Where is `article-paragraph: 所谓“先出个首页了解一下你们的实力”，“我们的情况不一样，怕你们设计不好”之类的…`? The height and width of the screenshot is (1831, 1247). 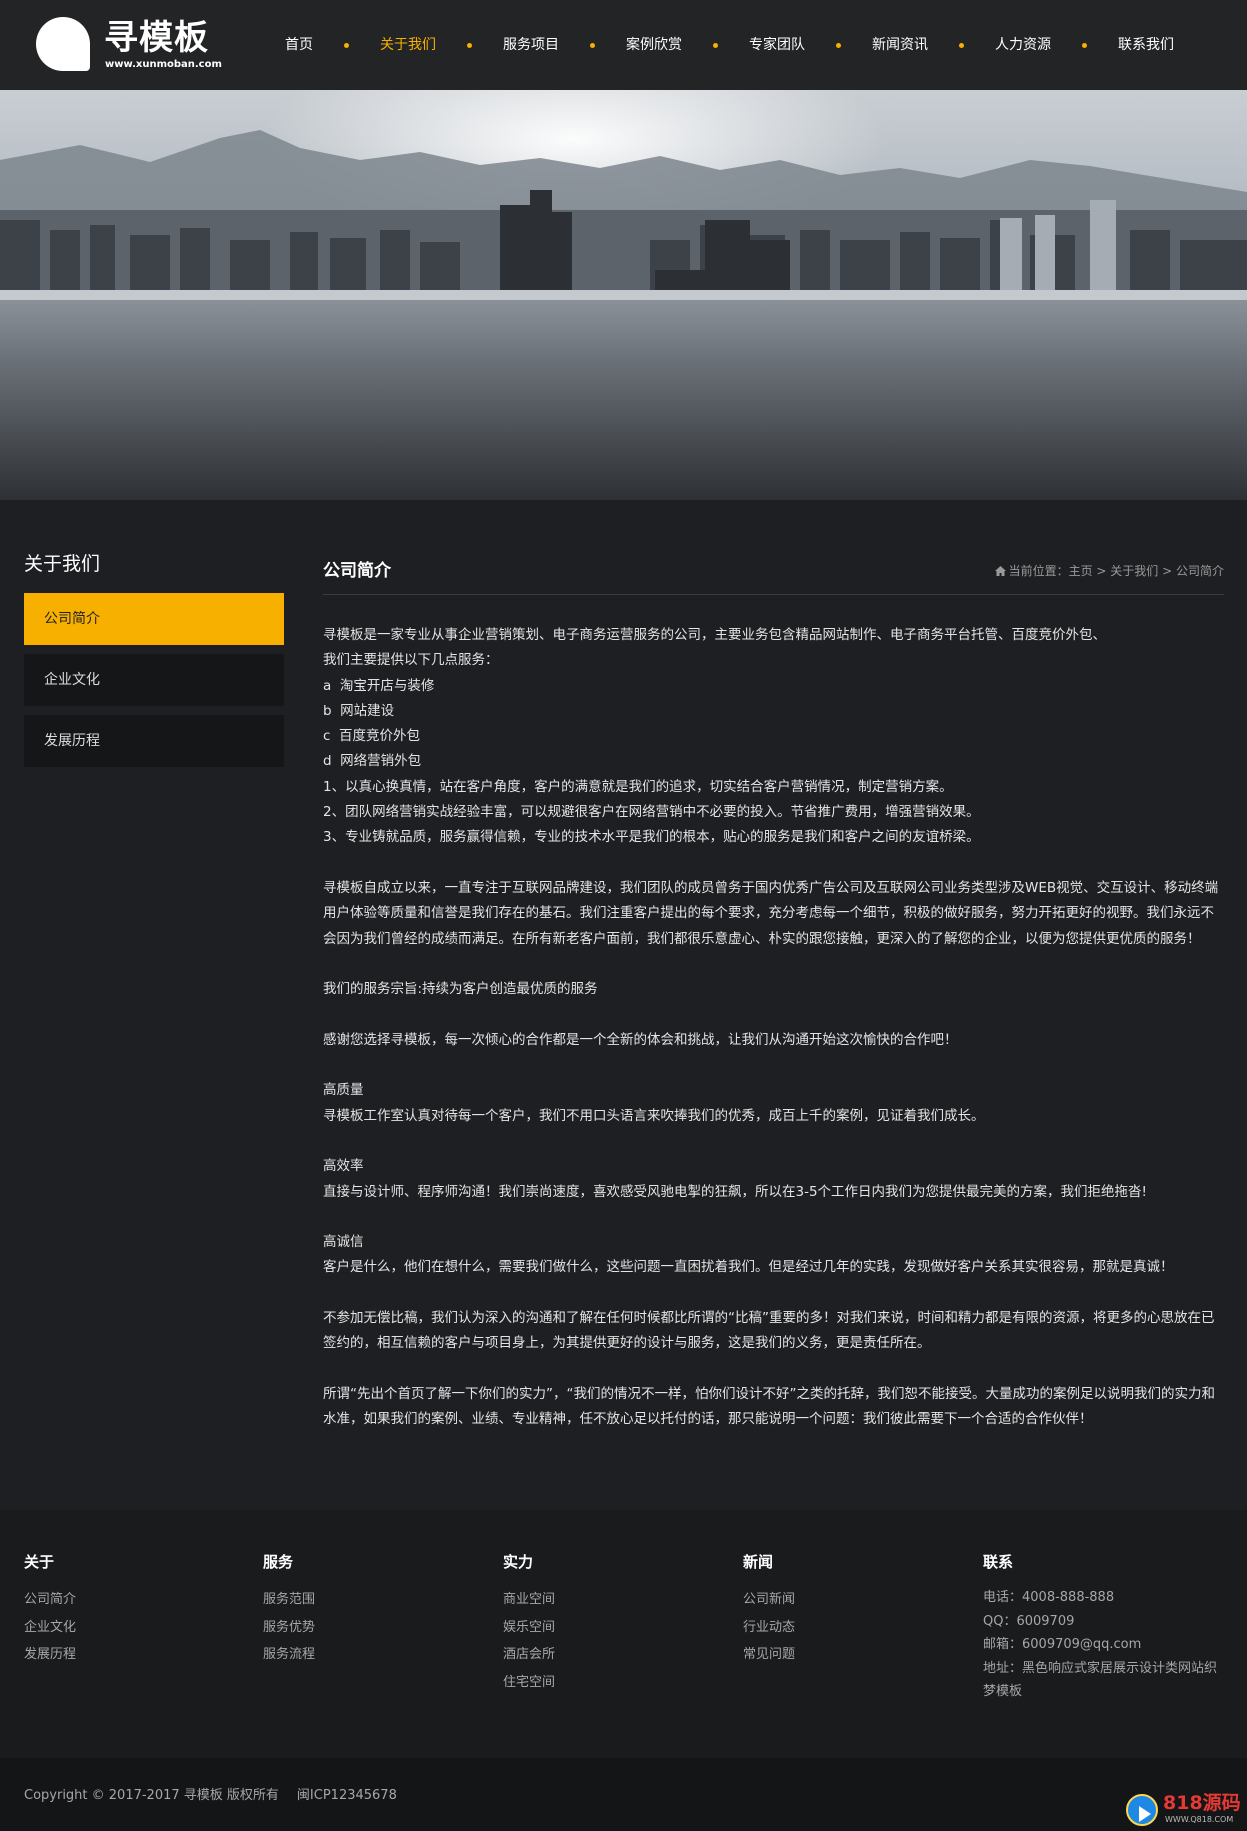 article-paragraph: 所谓“先出个首页了解一下你们的实力”，“我们的情况不一样，怕你们设计不好”之类的… is located at coordinates (769, 1406).